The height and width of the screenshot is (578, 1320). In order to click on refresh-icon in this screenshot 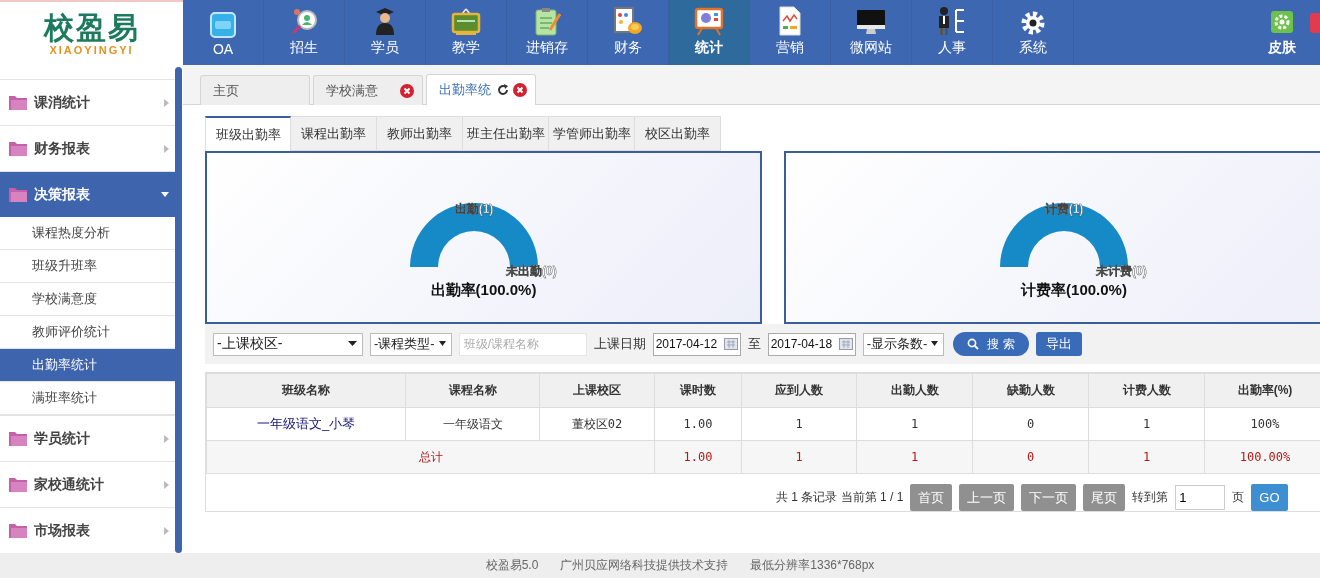, I will do `click(503, 90)`.